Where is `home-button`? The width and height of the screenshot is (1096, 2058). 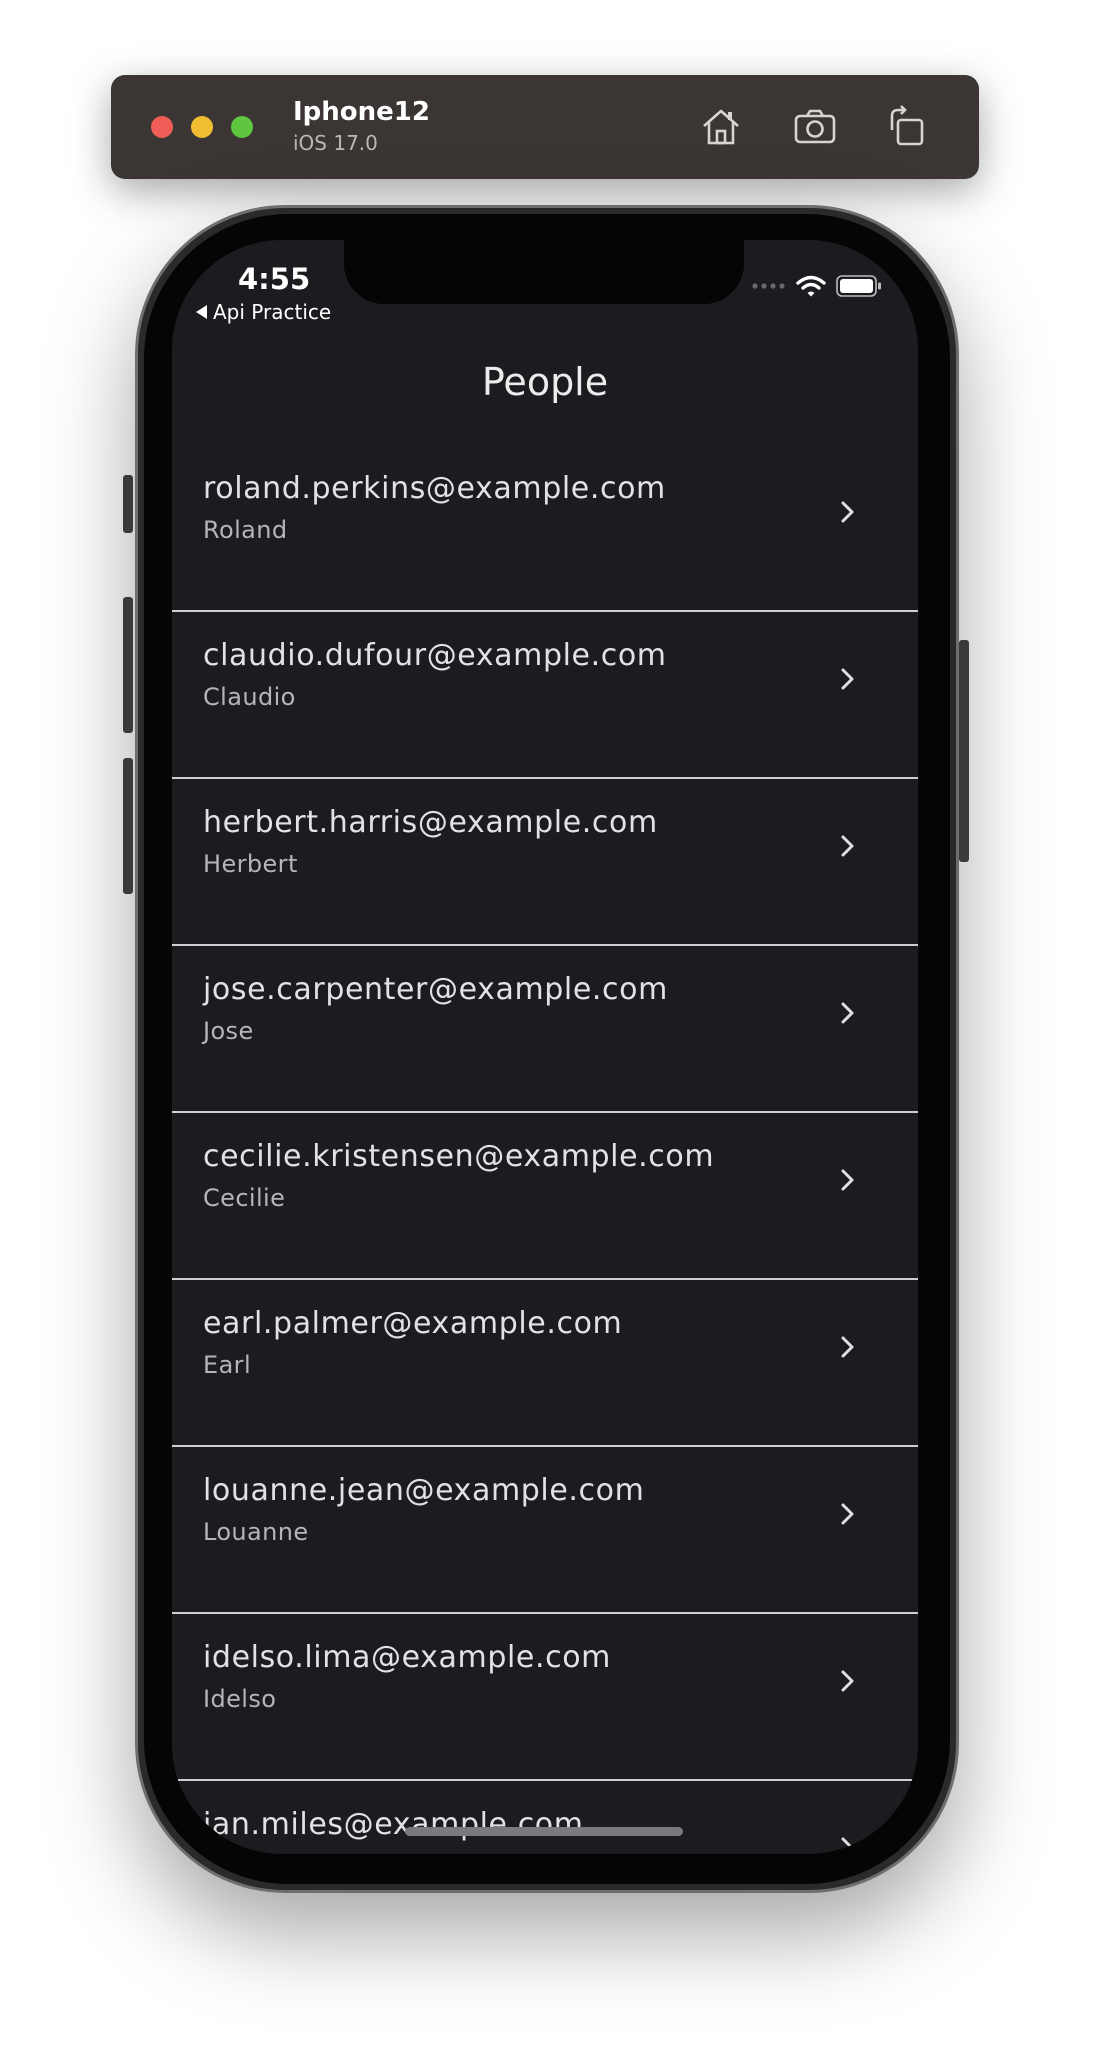
home-button is located at coordinates (721, 127).